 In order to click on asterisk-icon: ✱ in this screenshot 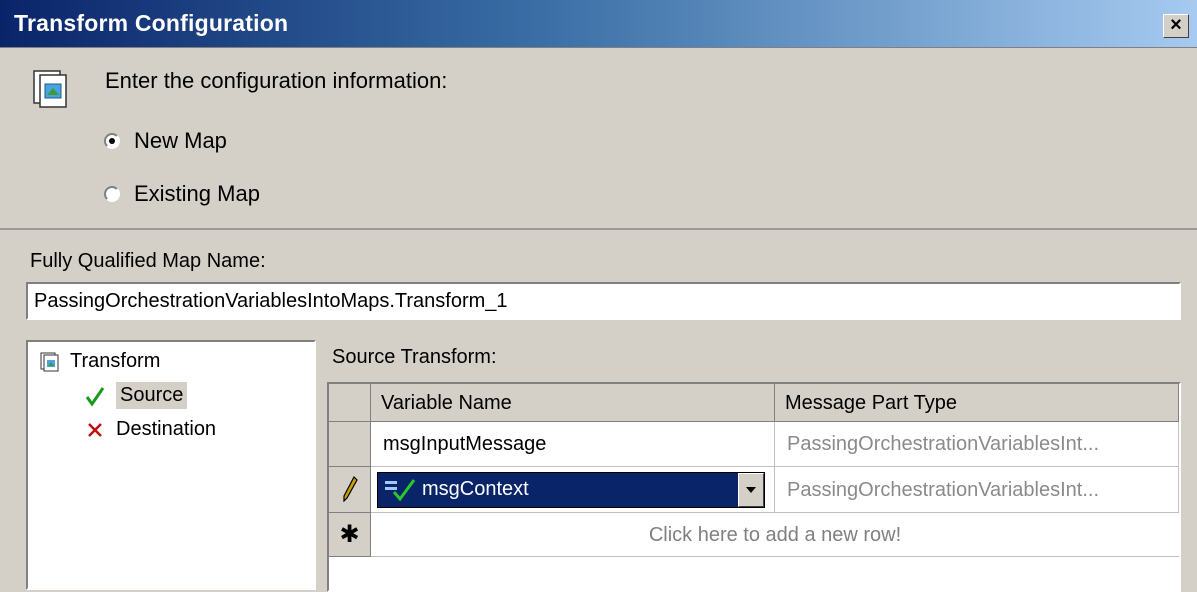, I will do `click(349, 534)`.